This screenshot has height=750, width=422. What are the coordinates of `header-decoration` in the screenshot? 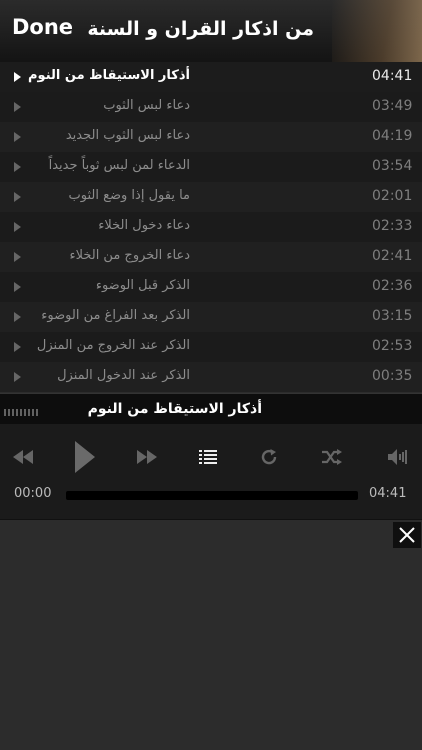 It's located at (377, 31).